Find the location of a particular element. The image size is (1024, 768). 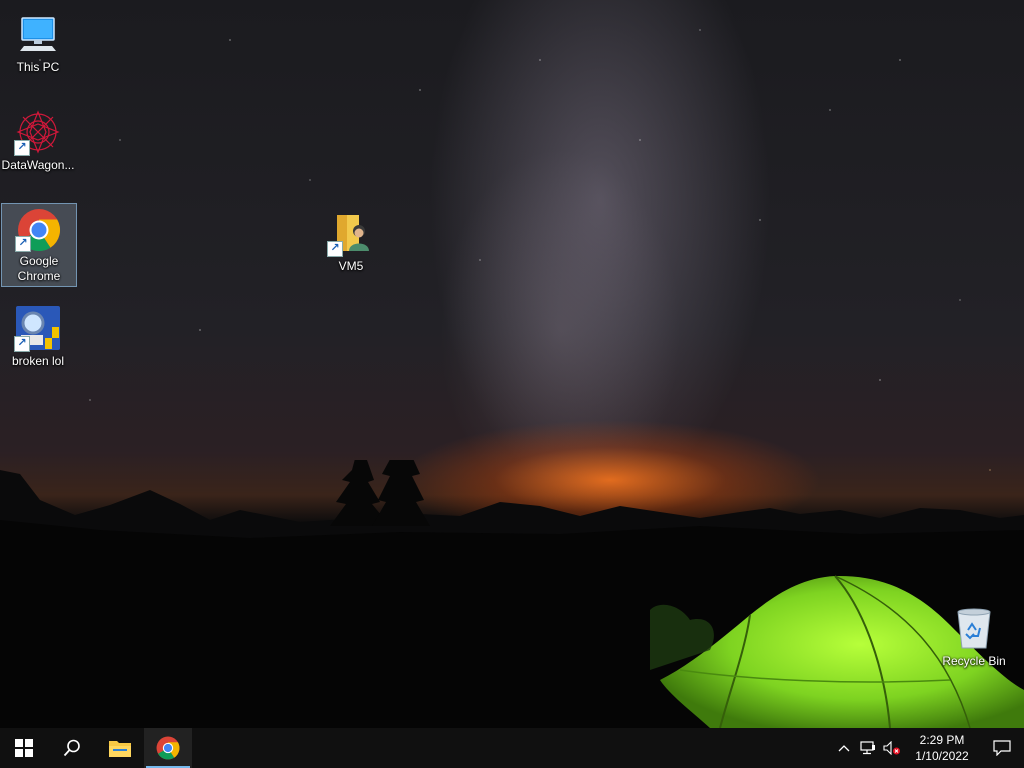

volume-muted-icon is located at coordinates (891, 748).